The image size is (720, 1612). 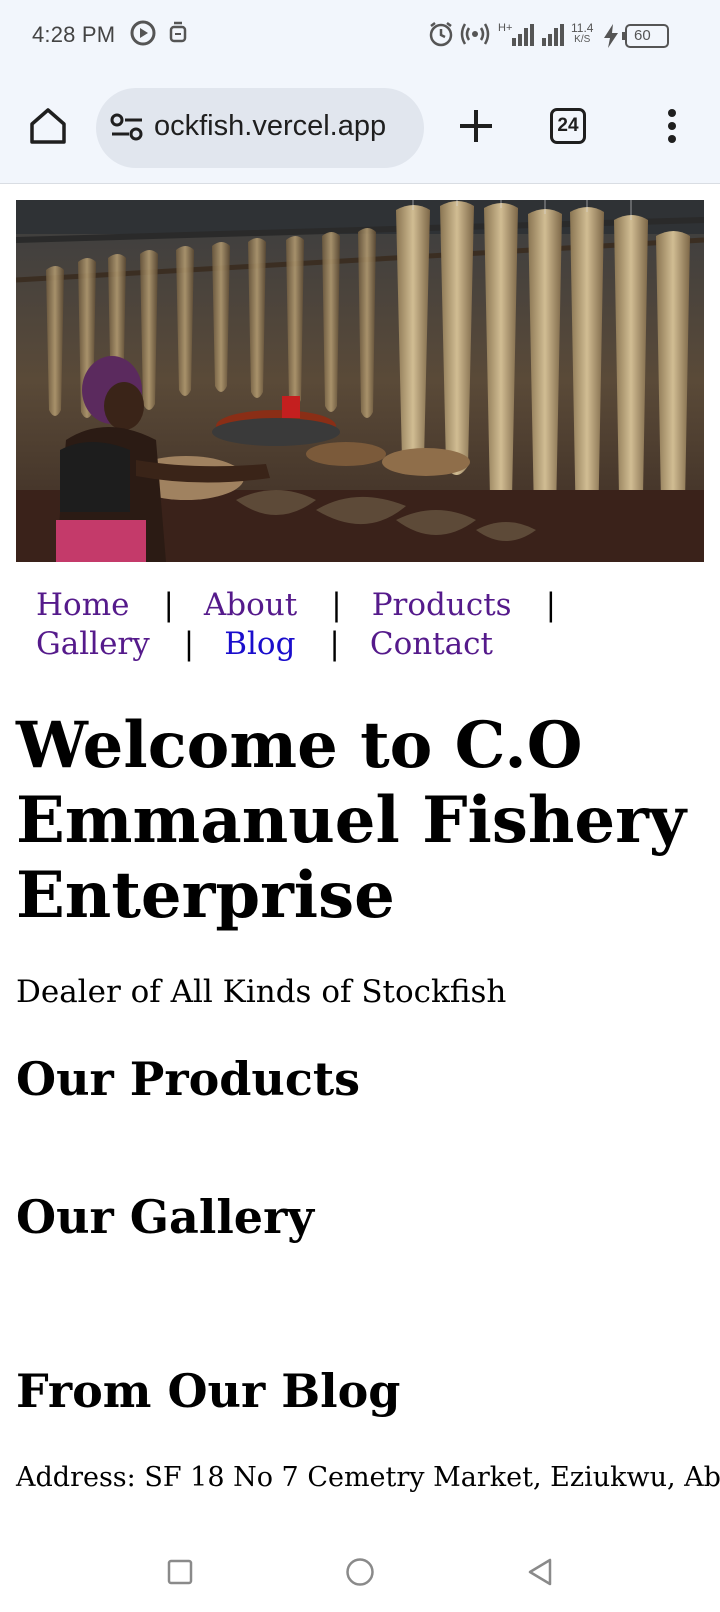 I want to click on home-circle-icon, so click(x=360, y=1572).